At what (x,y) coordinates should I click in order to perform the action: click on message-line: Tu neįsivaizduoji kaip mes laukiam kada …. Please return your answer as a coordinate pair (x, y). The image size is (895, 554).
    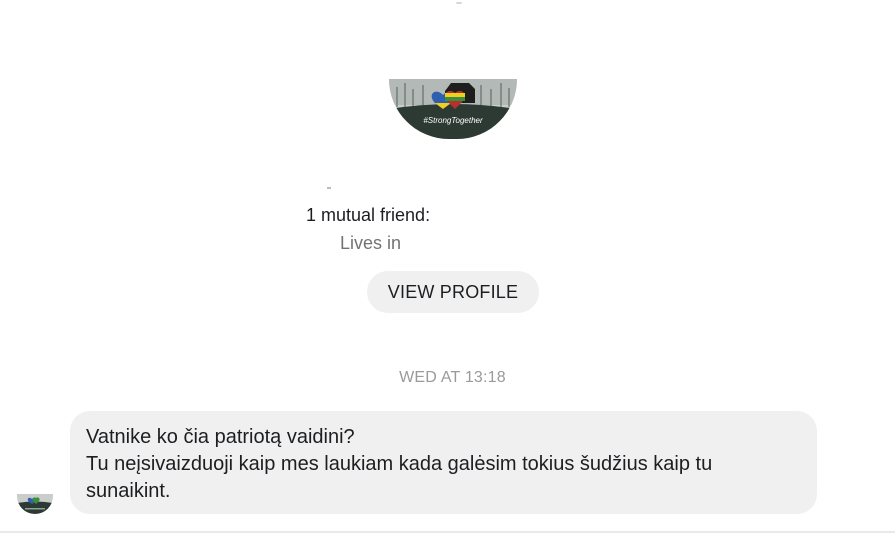
    Looking at the image, I should click on (399, 464).